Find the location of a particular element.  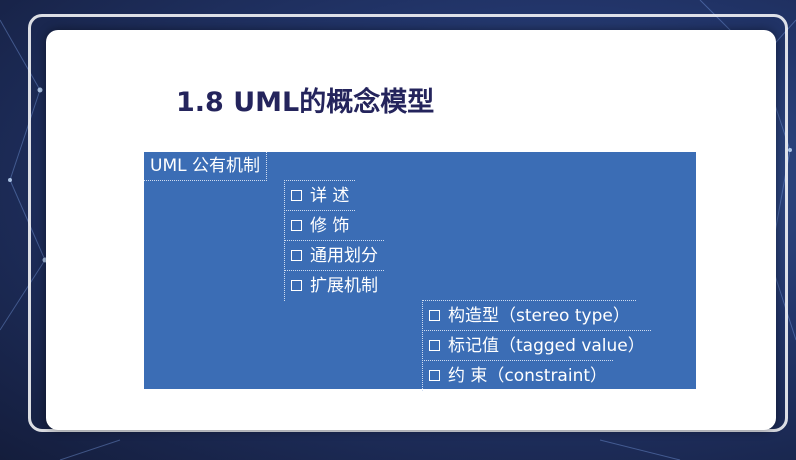

tree-item-extensibility: 扩展机制 is located at coordinates (334, 285).